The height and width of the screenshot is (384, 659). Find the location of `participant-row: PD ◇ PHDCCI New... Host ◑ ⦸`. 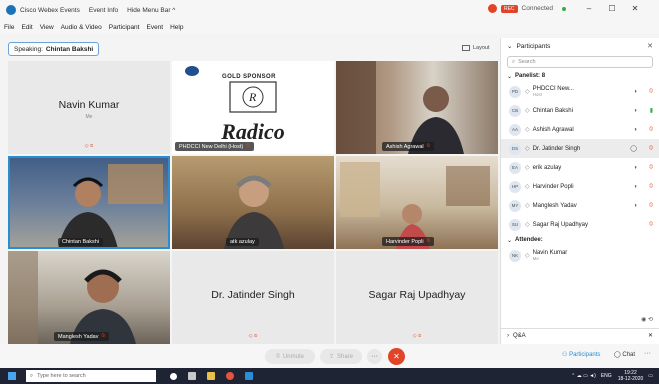

participant-row: PD ◇ PHDCCI New... Host ◑ ⦸ is located at coordinates (580, 91).